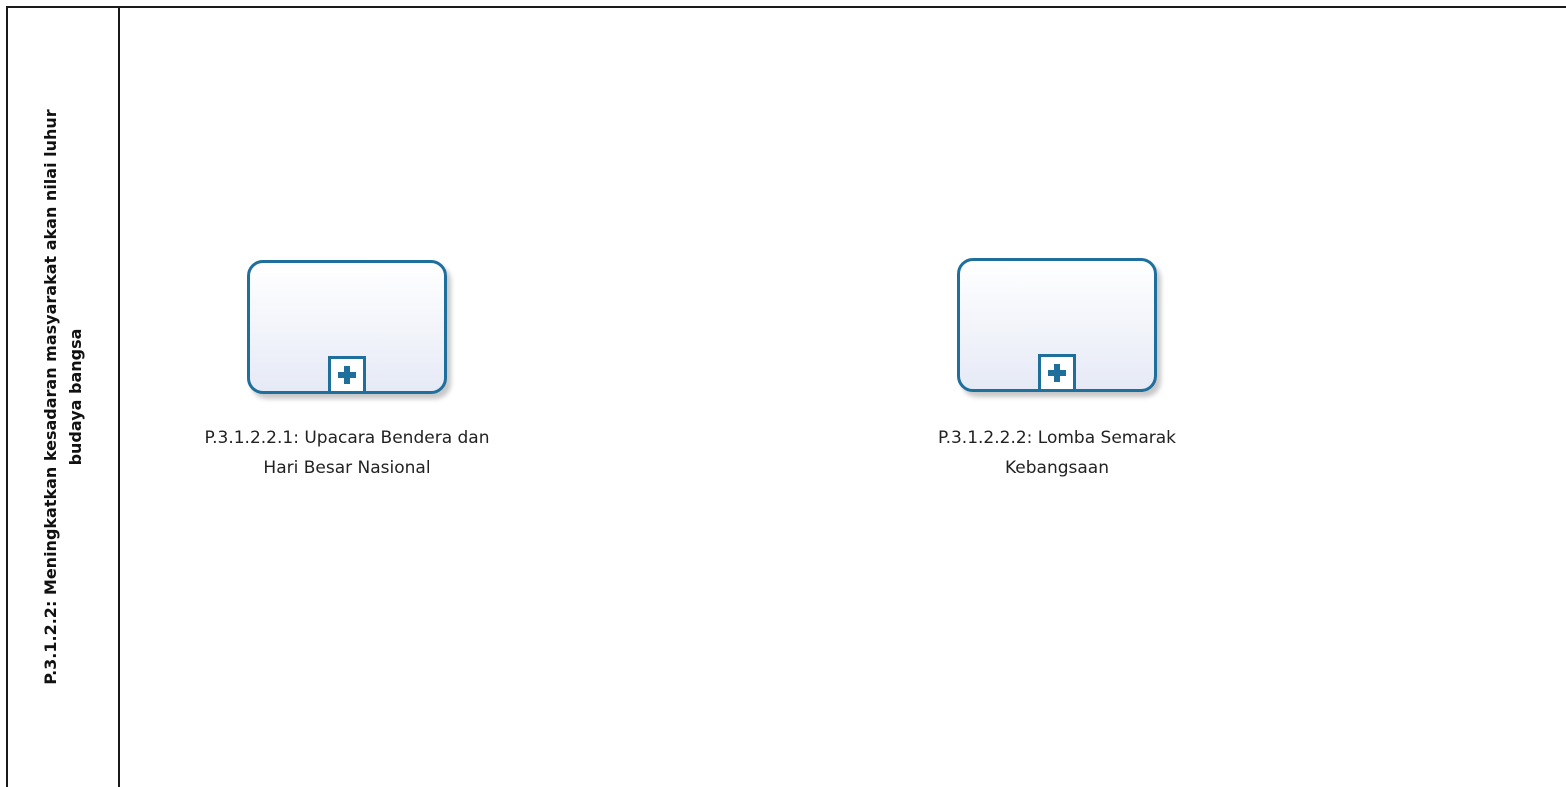  I want to click on task-label-2: P.3.1.2.2.2: Lomba Semarak Kebangsaan, so click(1057, 453).